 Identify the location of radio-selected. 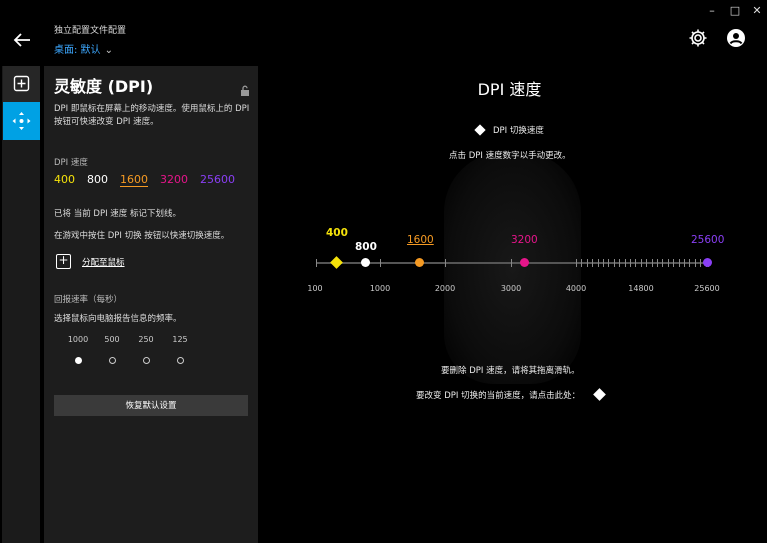
(78, 360).